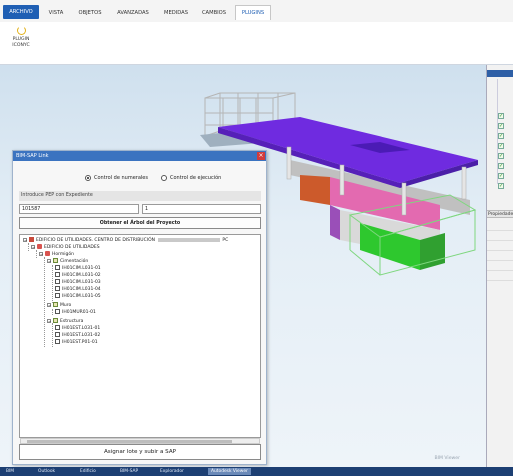  Describe the element at coordinates (90, 13) in the screenshot. I see `tab-objetos: OBJETOS` at that location.